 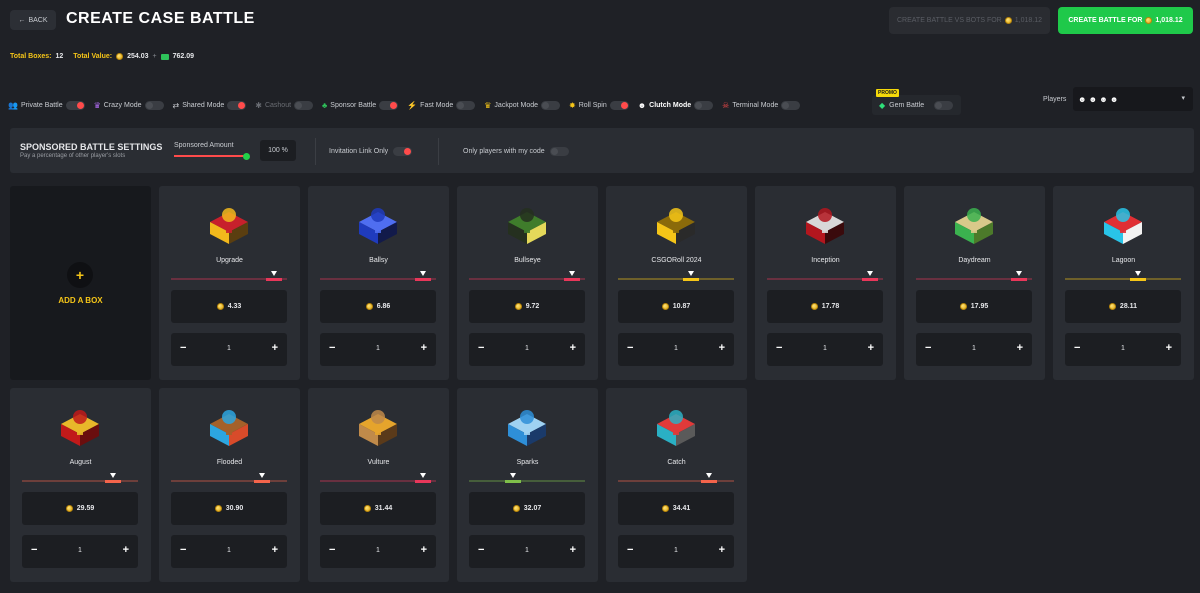 I want to click on mode-cashout: ✱ Cashout, so click(x=284, y=105).